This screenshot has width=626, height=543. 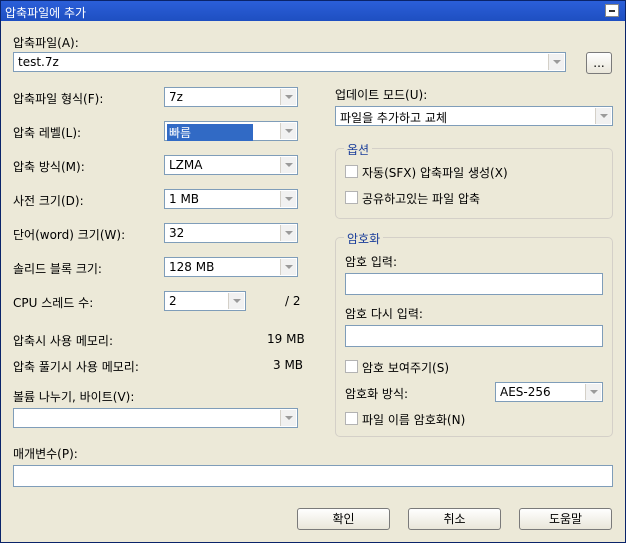 I want to click on encryption-caption: 암호화, so click(x=364, y=238).